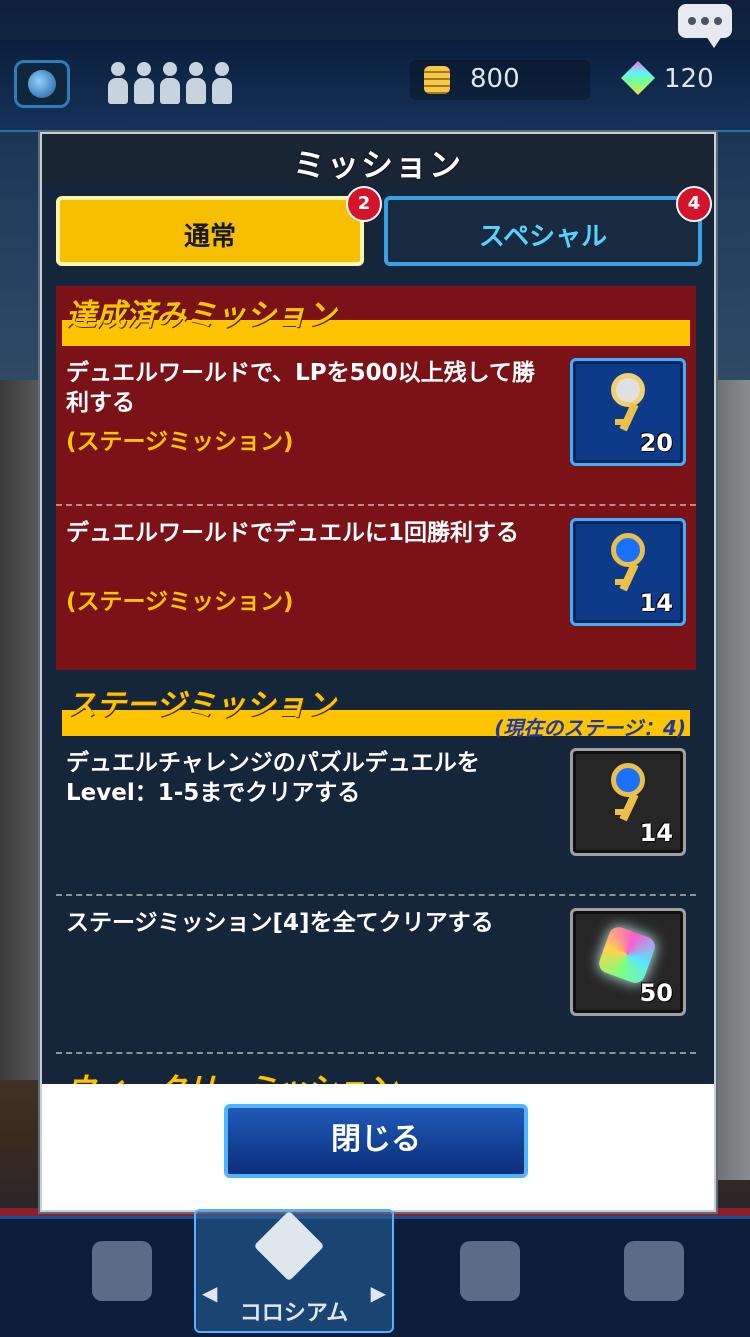 The width and height of the screenshot is (750, 1337). Describe the element at coordinates (705, 26) in the screenshot. I see `chat-icon` at that location.